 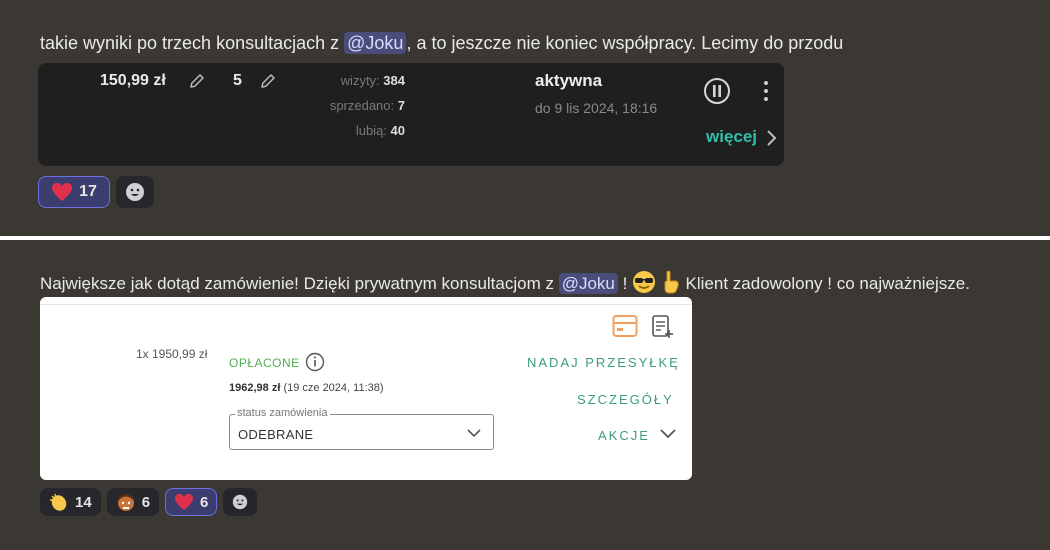 What do you see at coordinates (397, 130) in the screenshot?
I see `stat-likes-value: 40` at bounding box center [397, 130].